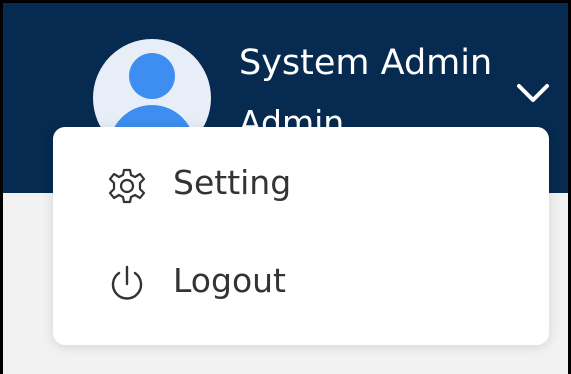 This screenshot has width=571, height=374. What do you see at coordinates (232, 182) in the screenshot?
I see `menu-label-setting: Setting` at bounding box center [232, 182].